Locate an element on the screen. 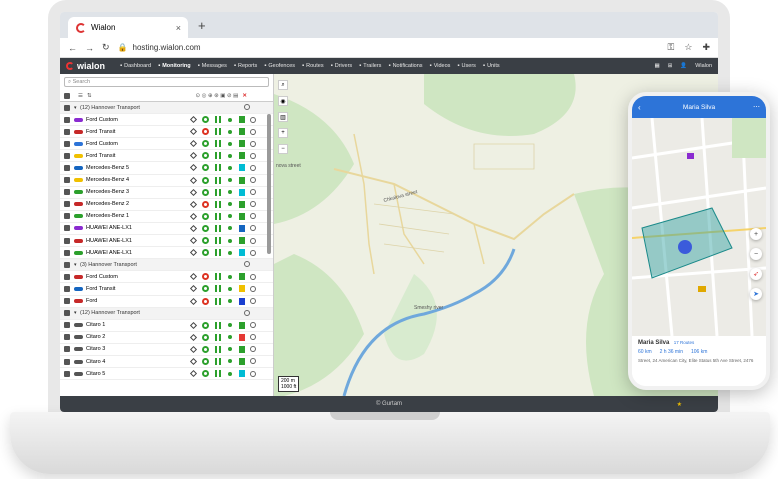  tab-close-icon: × is located at coordinates (178, 28).